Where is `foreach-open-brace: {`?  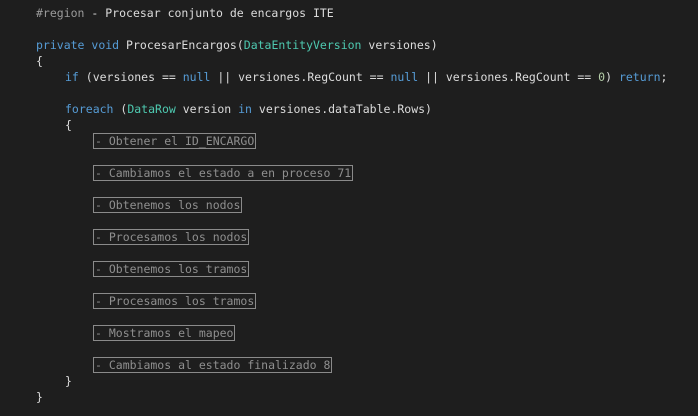 foreach-open-brace: { is located at coordinates (68, 125).